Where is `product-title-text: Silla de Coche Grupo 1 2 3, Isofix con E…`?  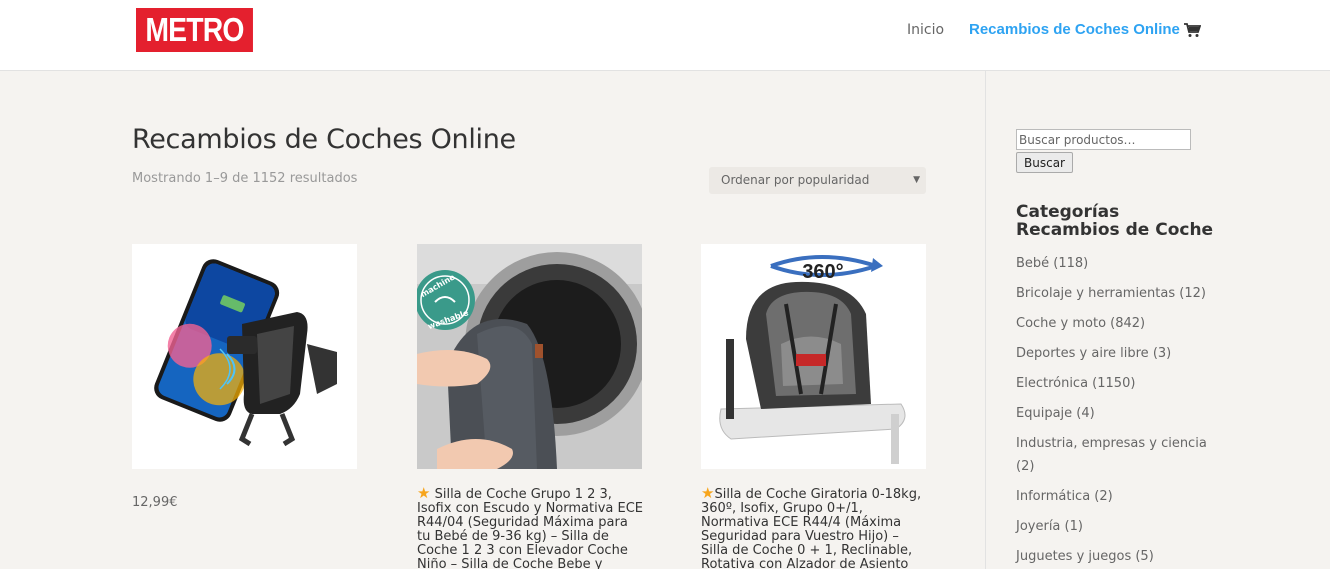 product-title-text: Silla de Coche Grupo 1 2 3, Isofix con E… is located at coordinates (530, 528).